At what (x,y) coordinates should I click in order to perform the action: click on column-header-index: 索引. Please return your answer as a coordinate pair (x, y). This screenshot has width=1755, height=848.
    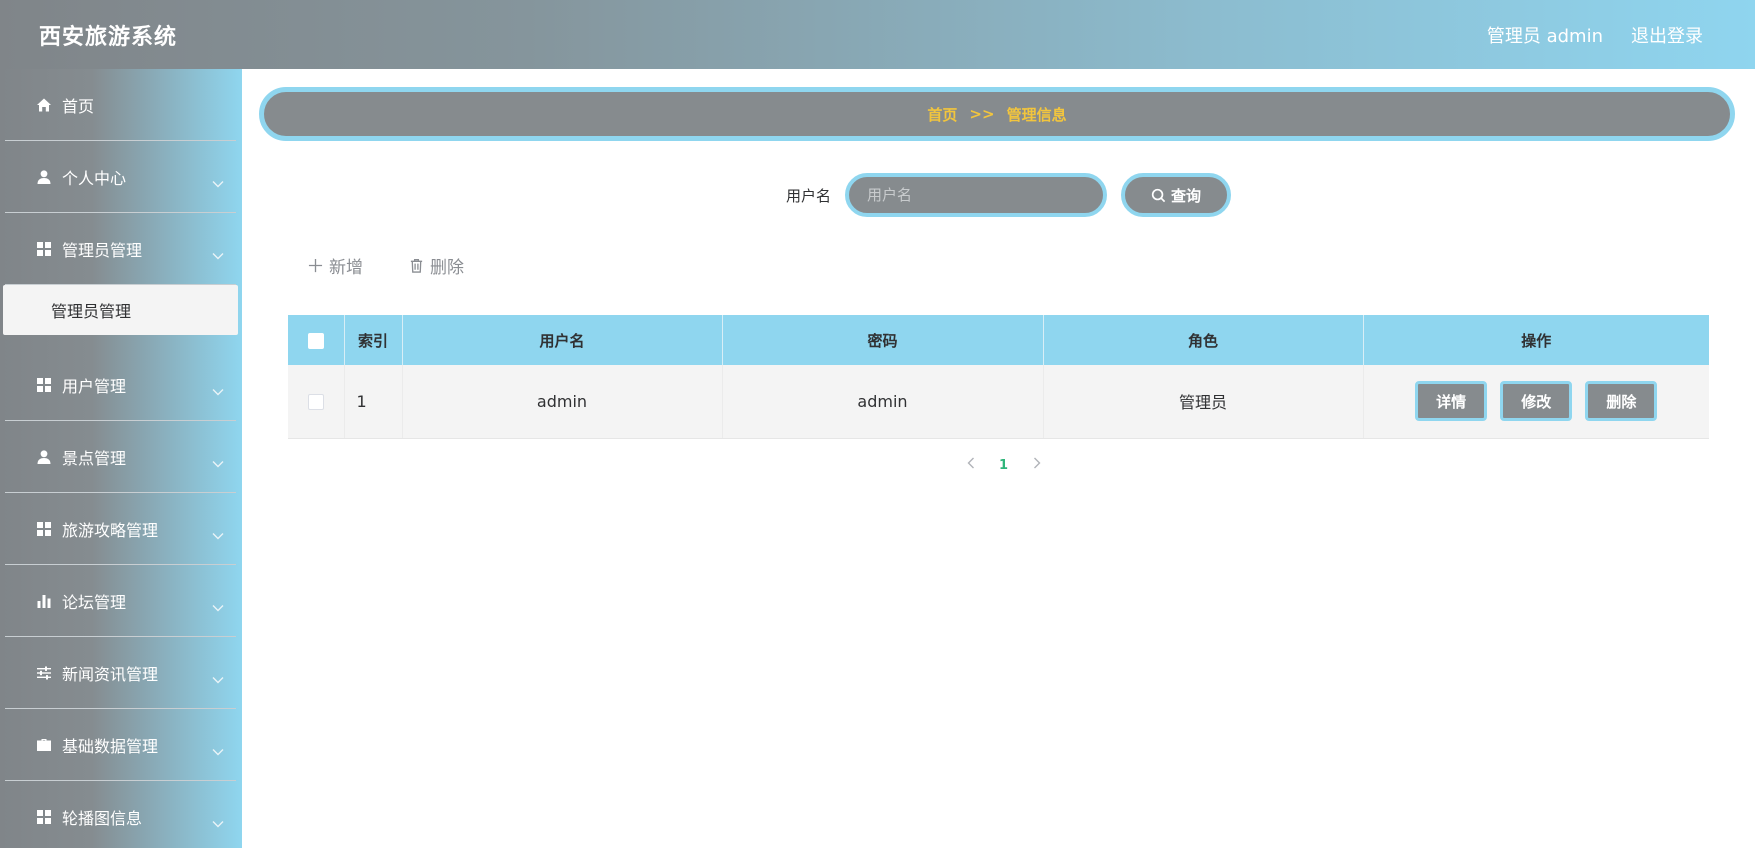
    Looking at the image, I should click on (373, 340).